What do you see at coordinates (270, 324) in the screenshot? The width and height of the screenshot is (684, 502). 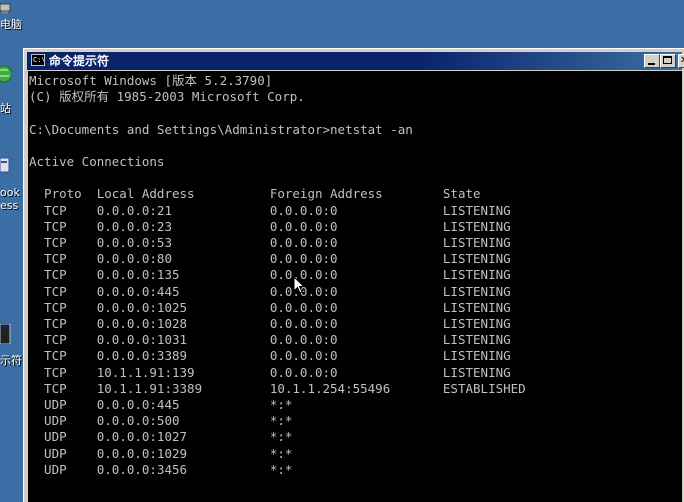 I see `console-line: TCP 0.0.0.0:1028 0.0.0.0:0 LISTENING` at bounding box center [270, 324].